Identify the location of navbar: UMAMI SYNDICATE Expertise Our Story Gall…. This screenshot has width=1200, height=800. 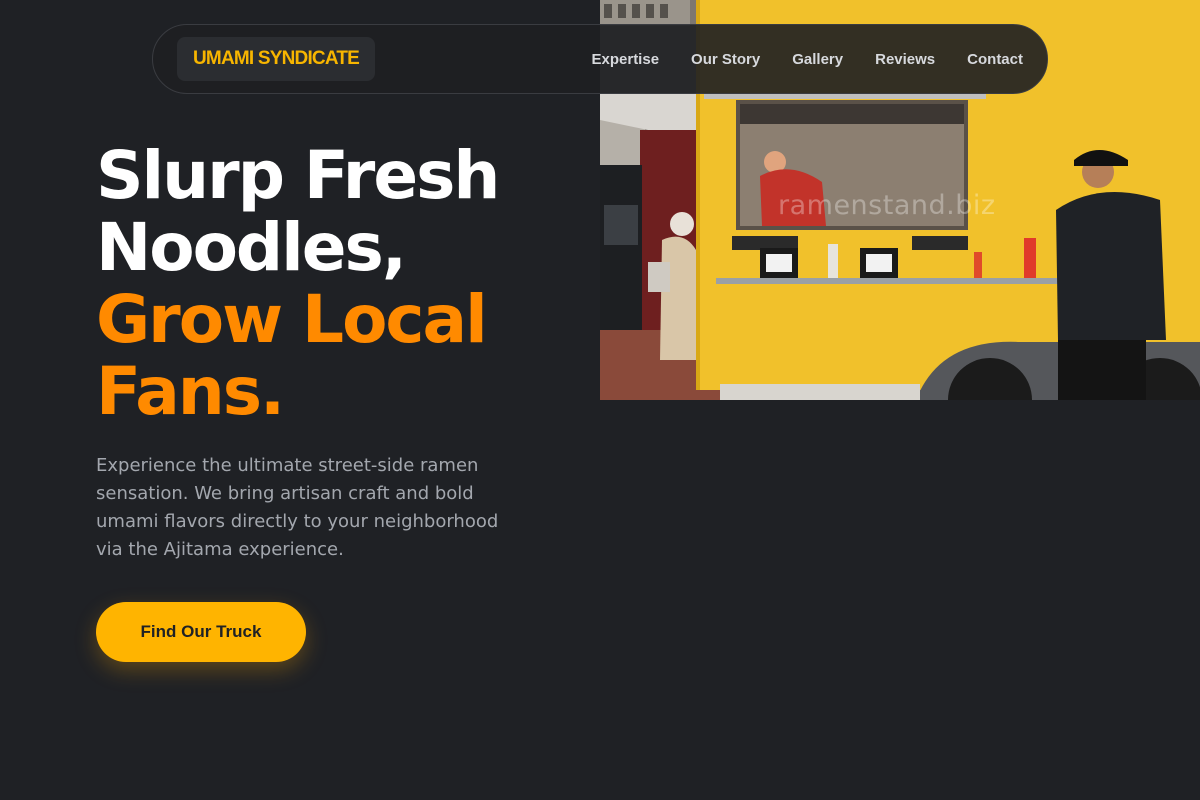
(600, 59).